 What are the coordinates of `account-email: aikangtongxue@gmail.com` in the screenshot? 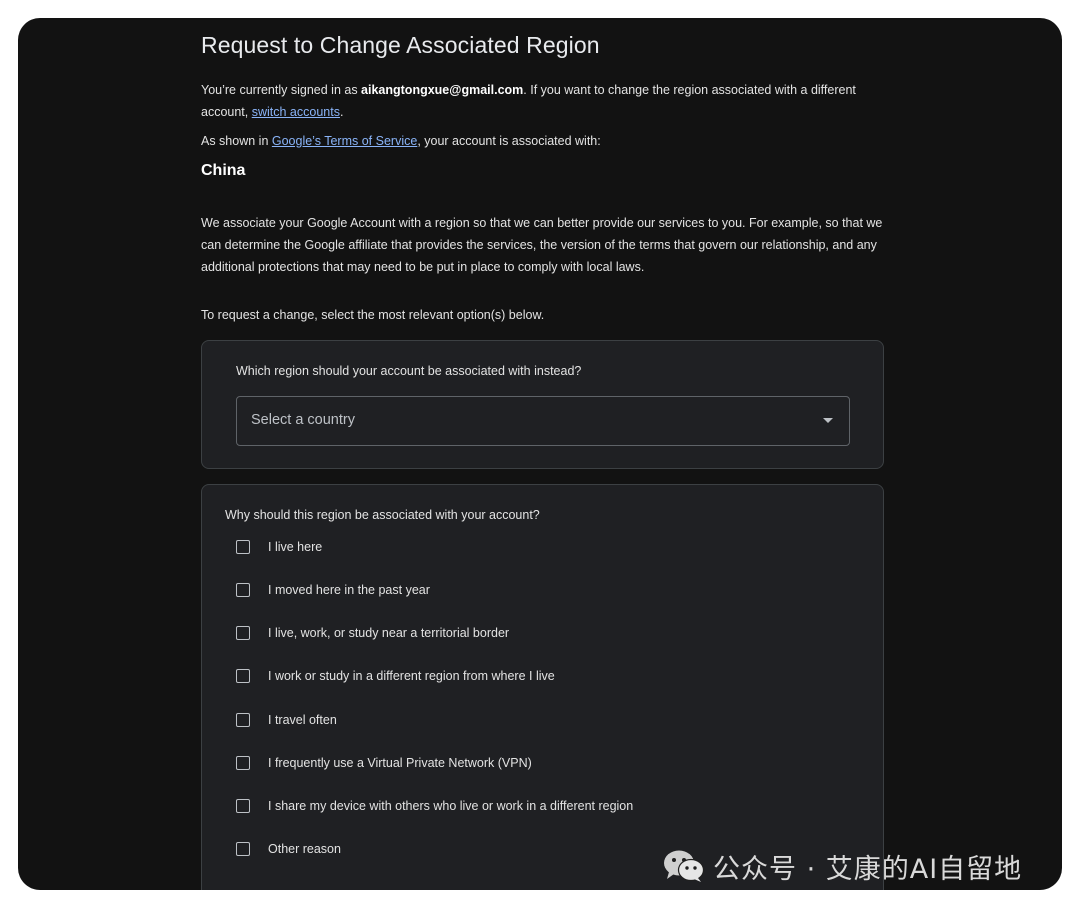 It's located at (442, 90).